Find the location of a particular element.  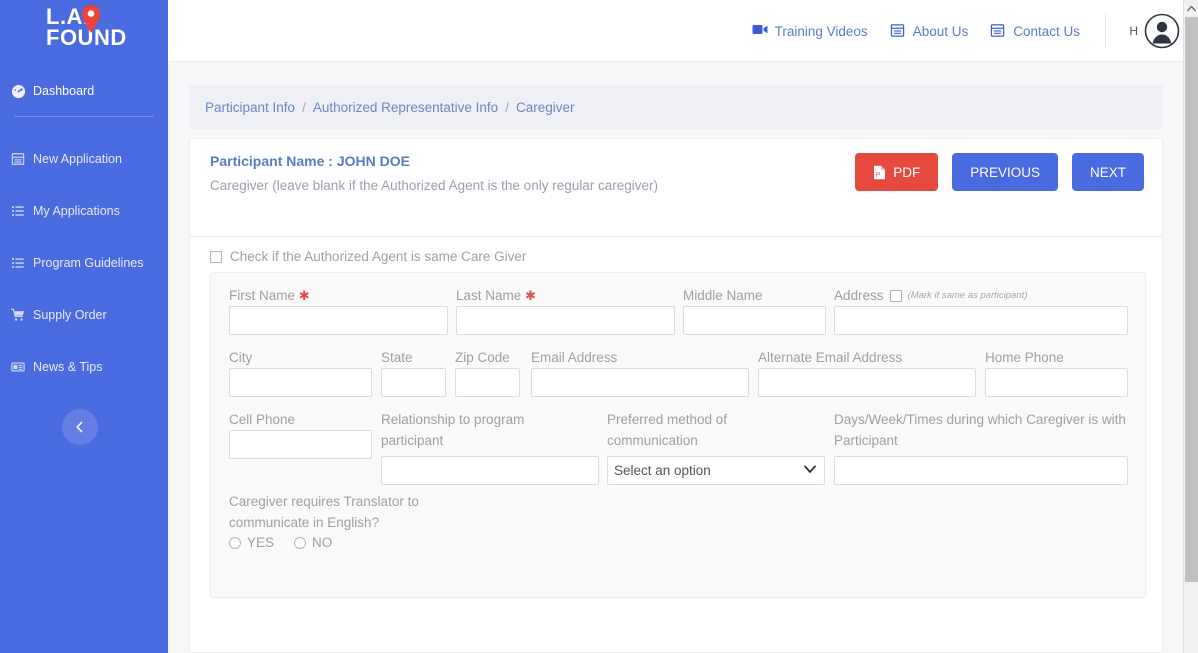

state-input is located at coordinates (413, 382).